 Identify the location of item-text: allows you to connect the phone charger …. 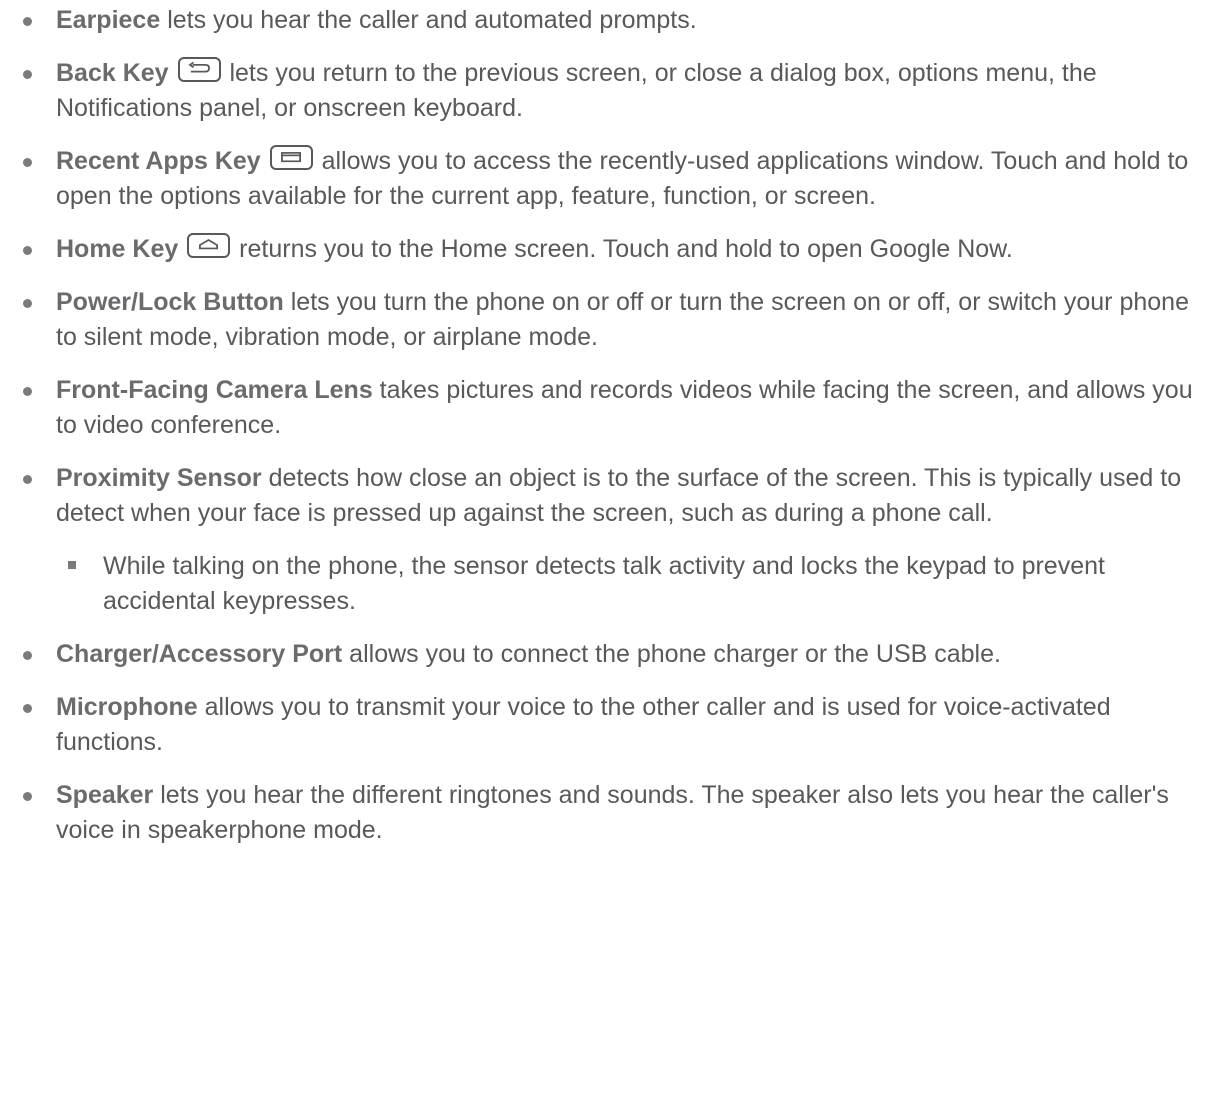
(671, 654).